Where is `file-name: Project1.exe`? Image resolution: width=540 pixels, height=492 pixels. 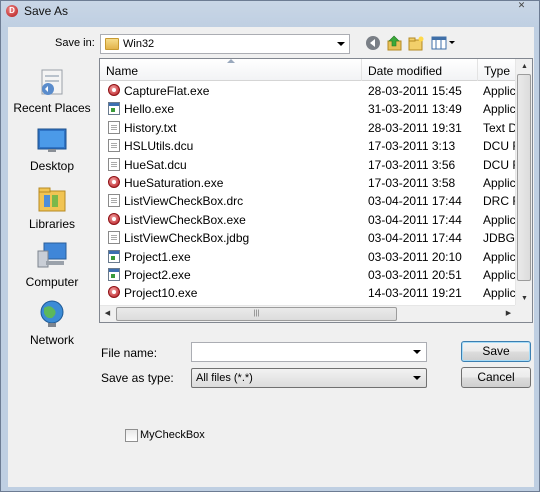
file-name: Project1.exe is located at coordinates (157, 256).